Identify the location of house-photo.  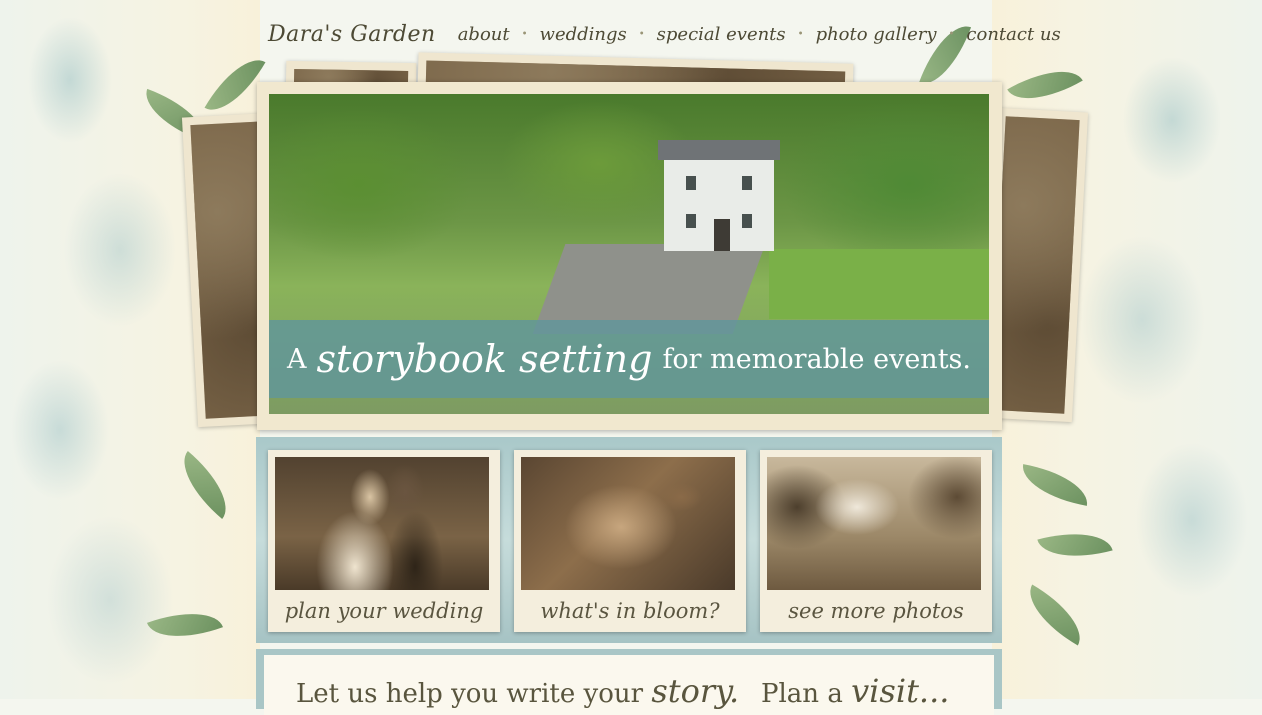
(874, 523).